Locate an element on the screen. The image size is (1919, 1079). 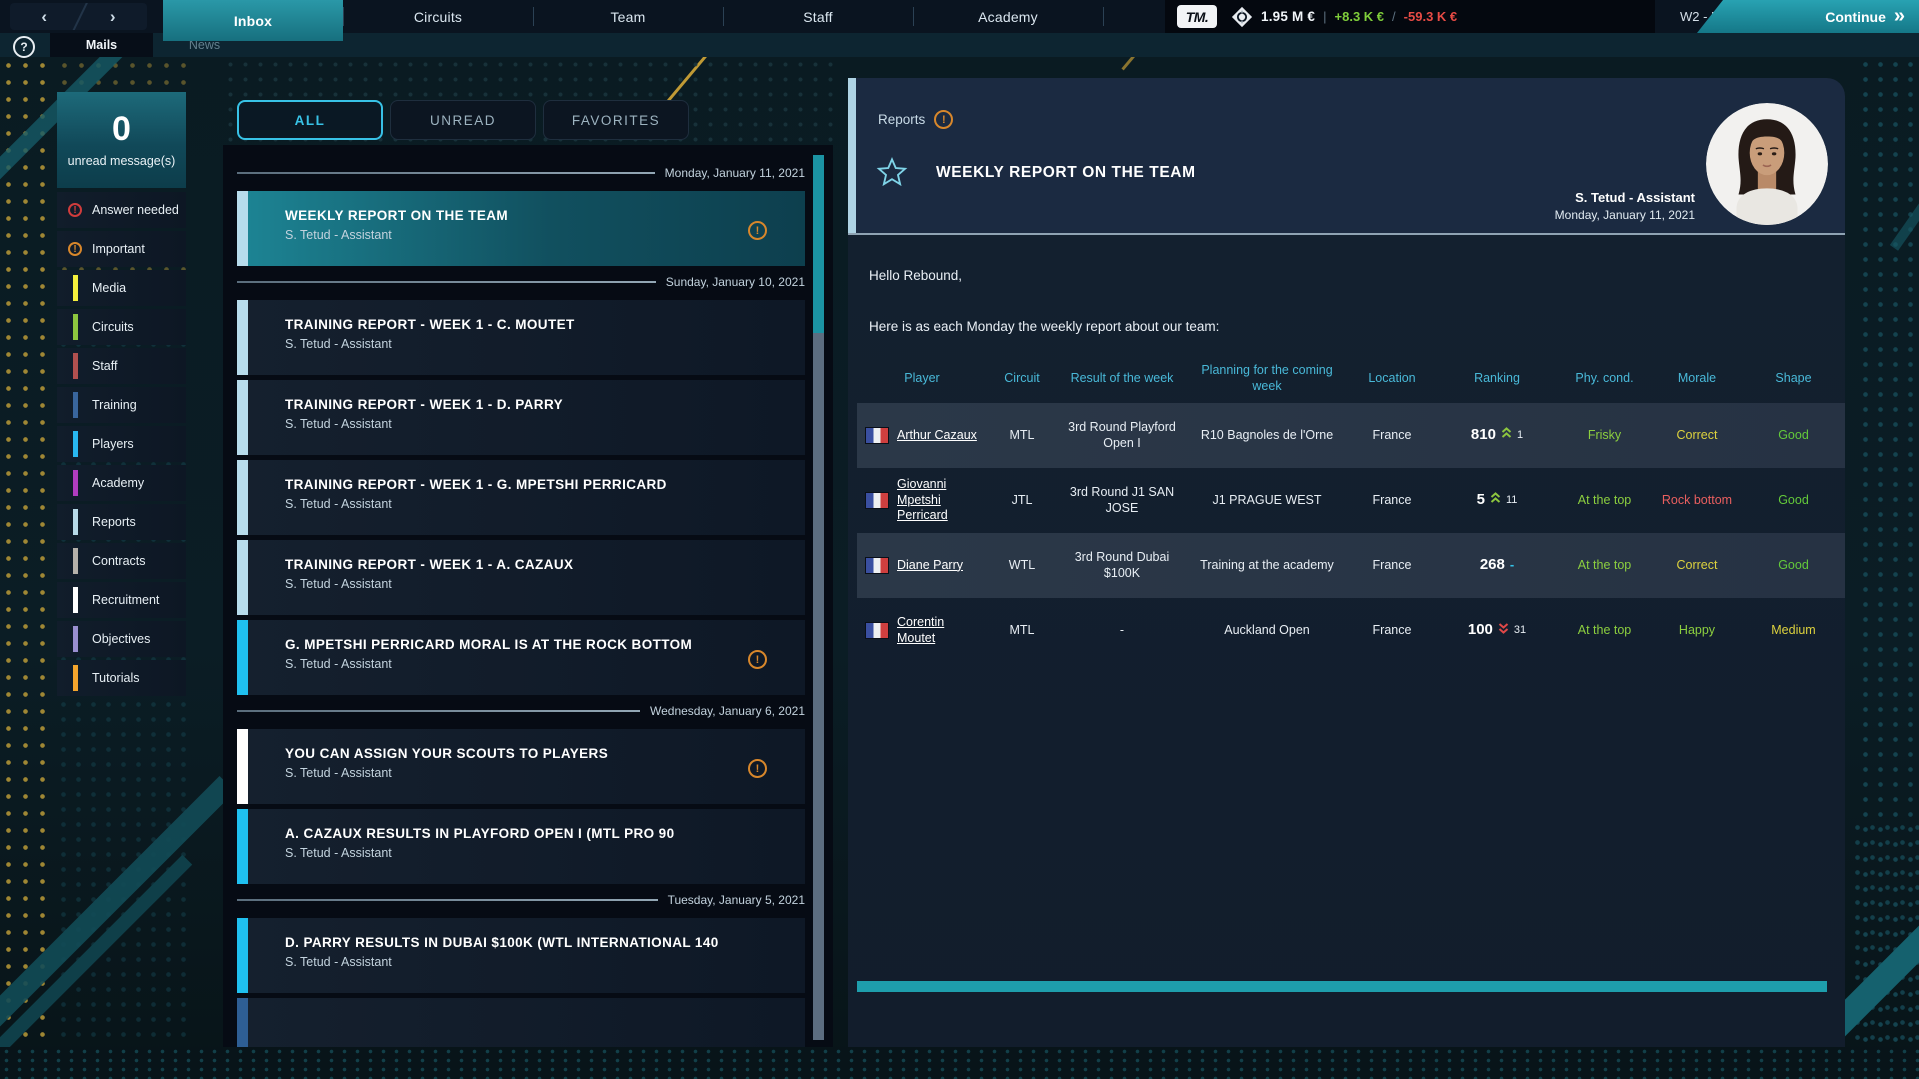
sidebar-item-reports: Reports is located at coordinates (121, 522).